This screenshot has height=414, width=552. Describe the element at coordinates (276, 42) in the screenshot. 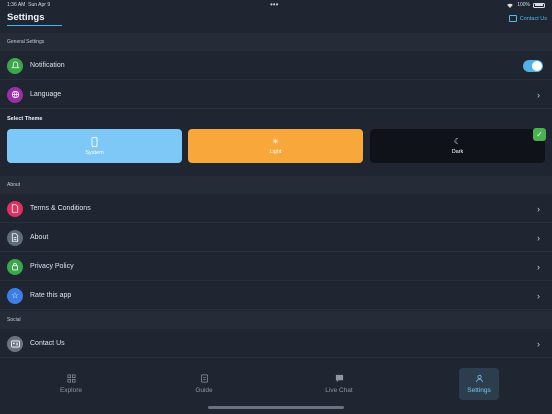

I see `section-general: General Settings` at that location.